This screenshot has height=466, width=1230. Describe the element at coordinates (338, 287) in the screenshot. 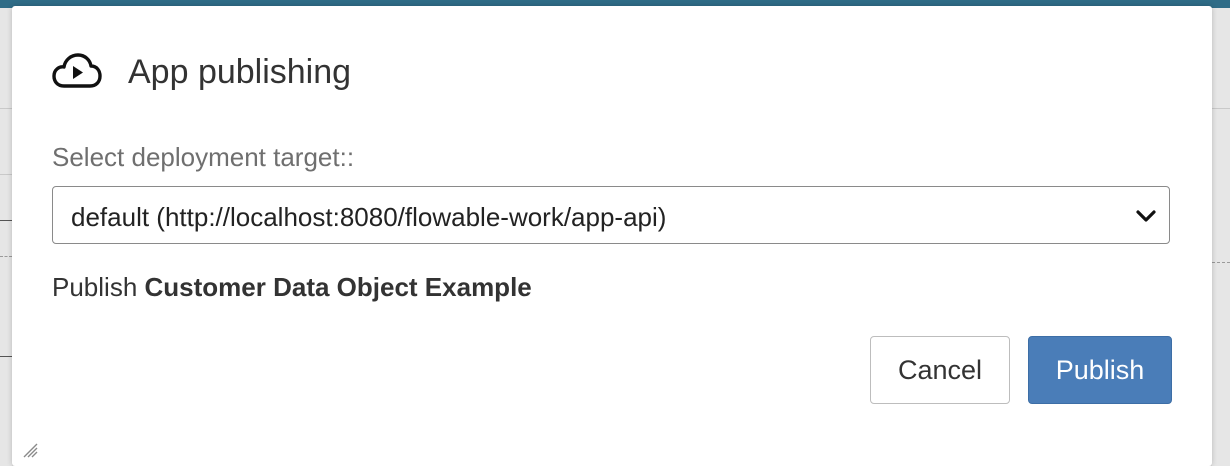

I see `publish-app-name: Customer Data Object Example` at that location.